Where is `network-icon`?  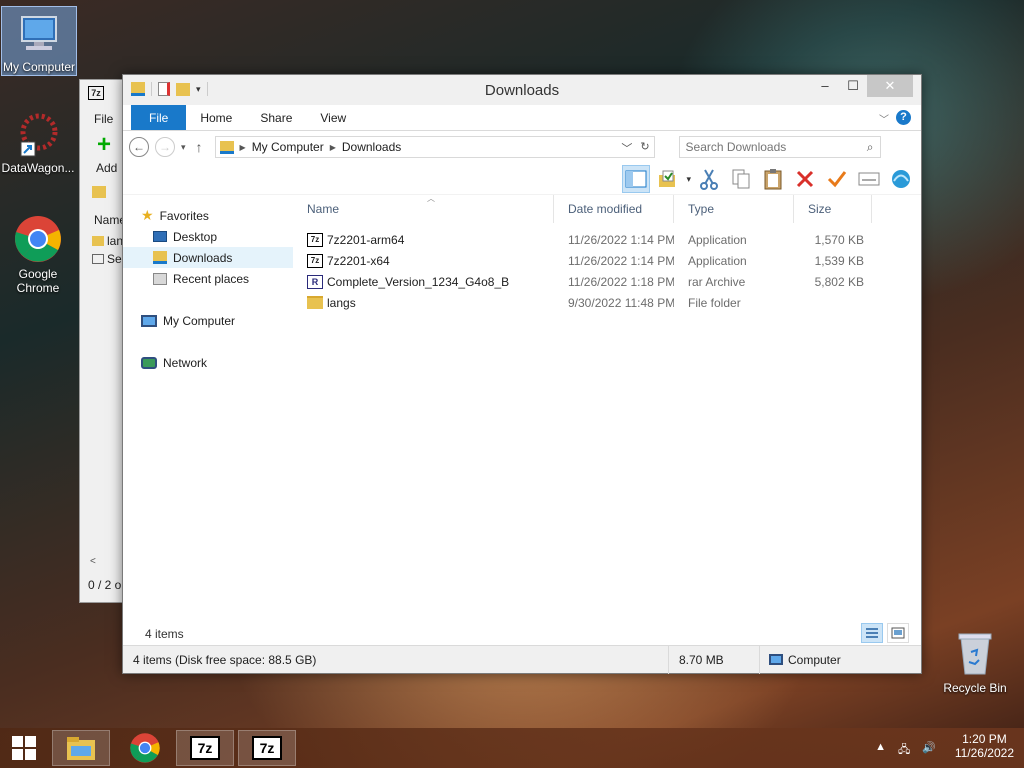
network-icon is located at coordinates (149, 362).